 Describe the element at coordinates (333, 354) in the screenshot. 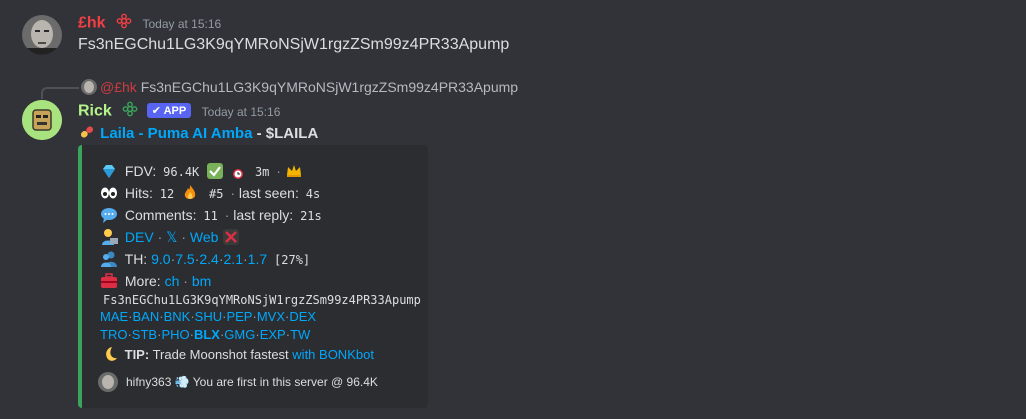

I see `bonkbot-link: with BONKbot` at that location.